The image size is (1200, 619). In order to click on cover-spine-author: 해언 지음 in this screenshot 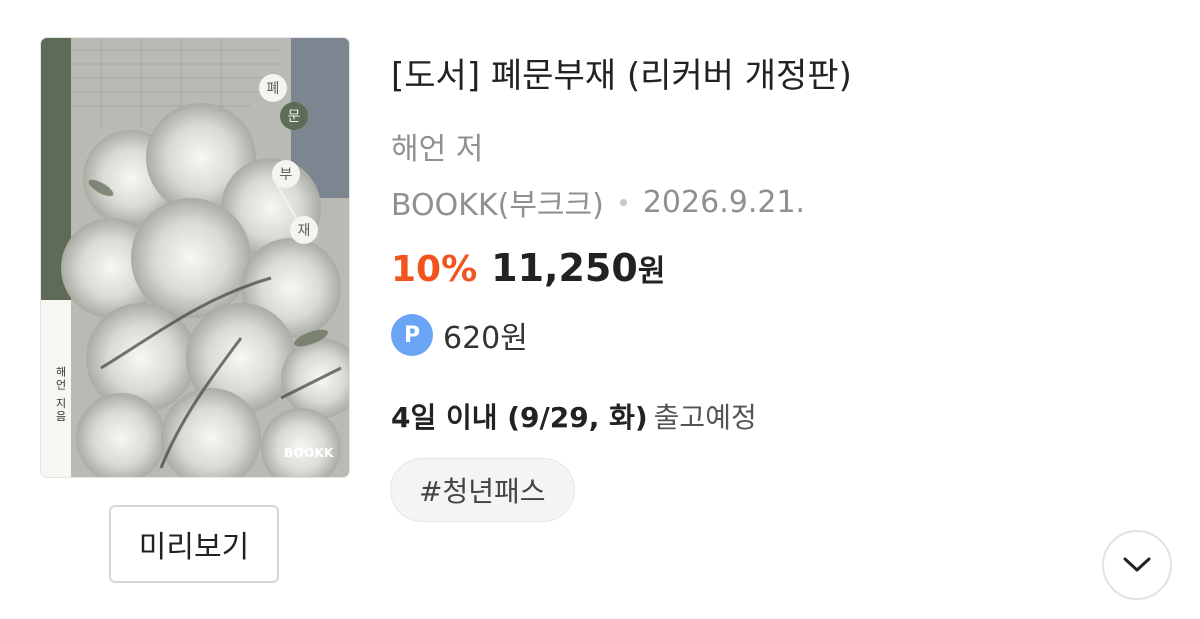, I will do `click(60, 395)`.